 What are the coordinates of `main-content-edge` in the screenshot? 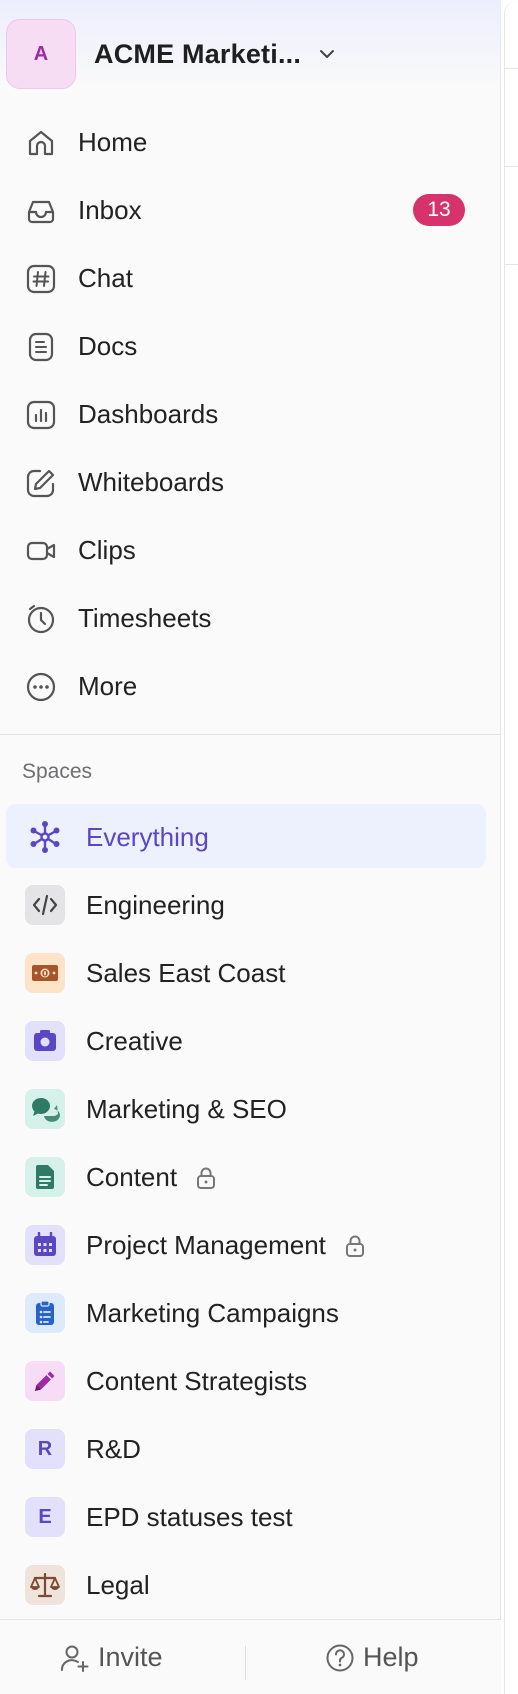 It's located at (510, 847).